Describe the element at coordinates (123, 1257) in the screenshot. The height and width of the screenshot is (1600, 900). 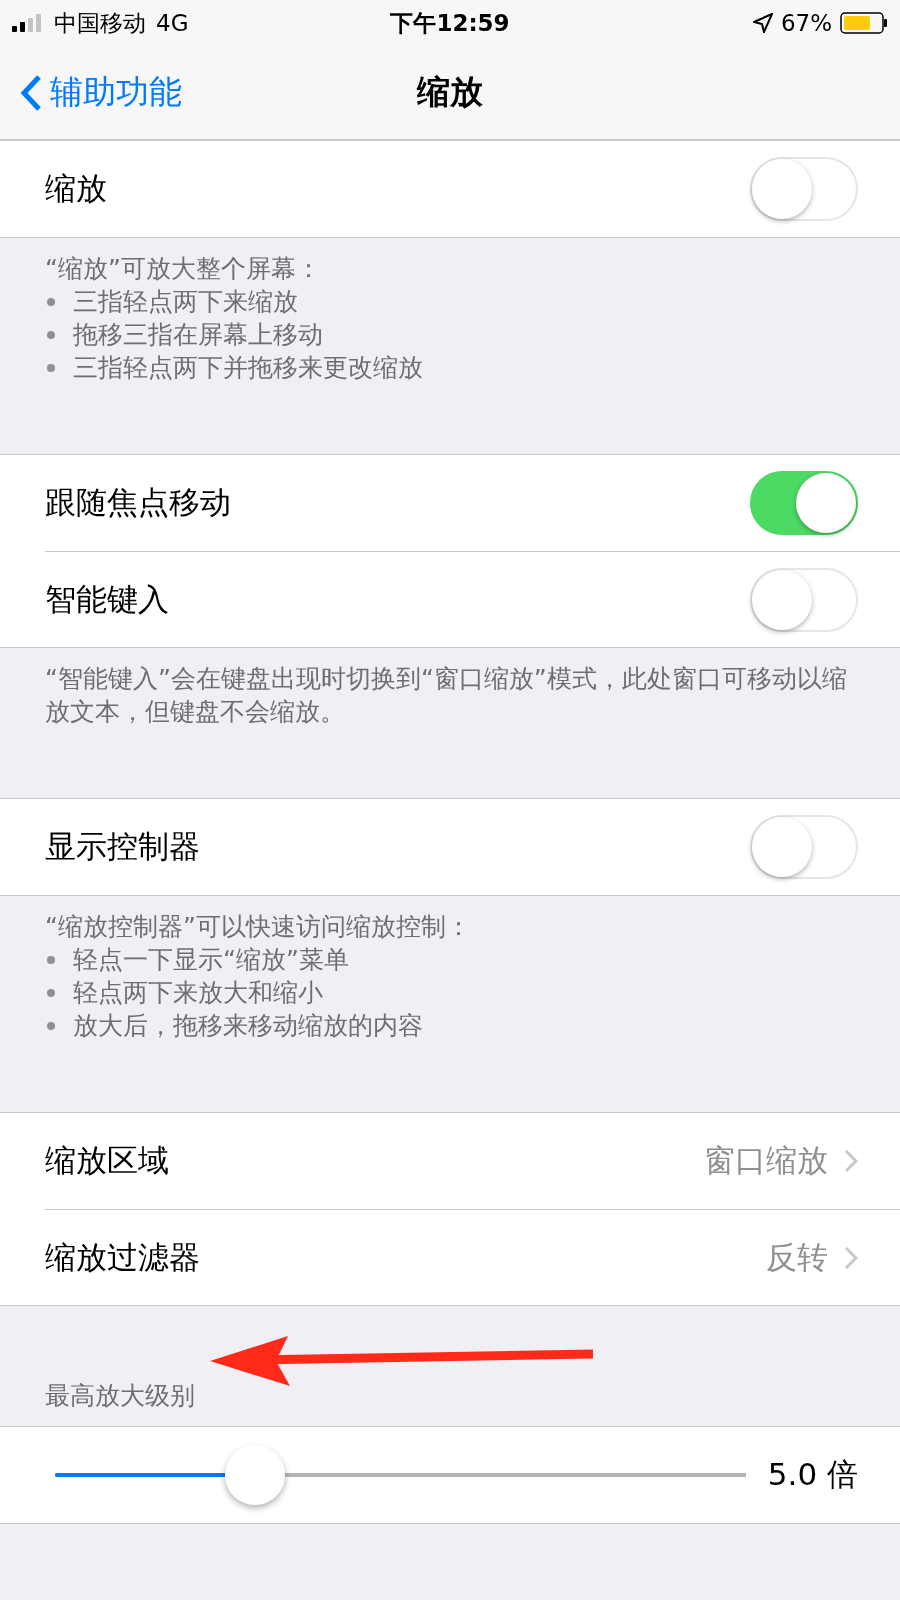
I see `setting-label: 缩放过滤器` at that location.